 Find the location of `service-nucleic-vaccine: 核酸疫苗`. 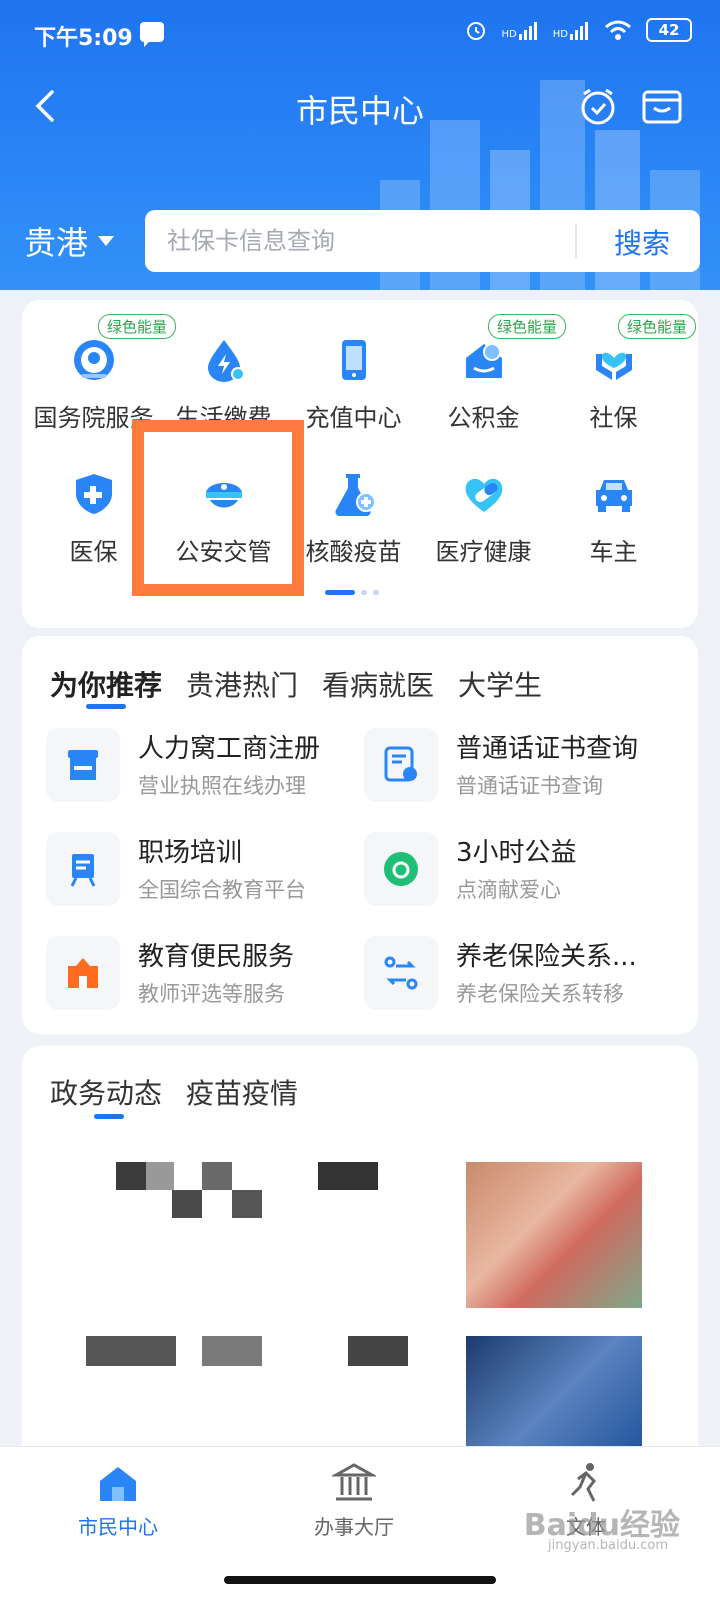

service-nucleic-vaccine: 核酸疫苗 is located at coordinates (353, 500).